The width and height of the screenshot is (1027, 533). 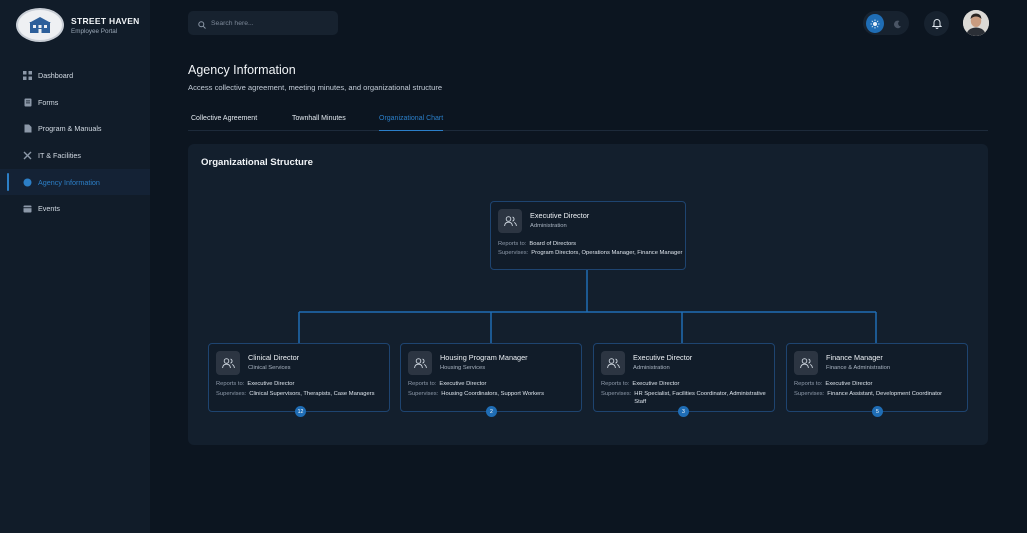 What do you see at coordinates (886, 23) in the screenshot?
I see `theme-toggle` at bounding box center [886, 23].